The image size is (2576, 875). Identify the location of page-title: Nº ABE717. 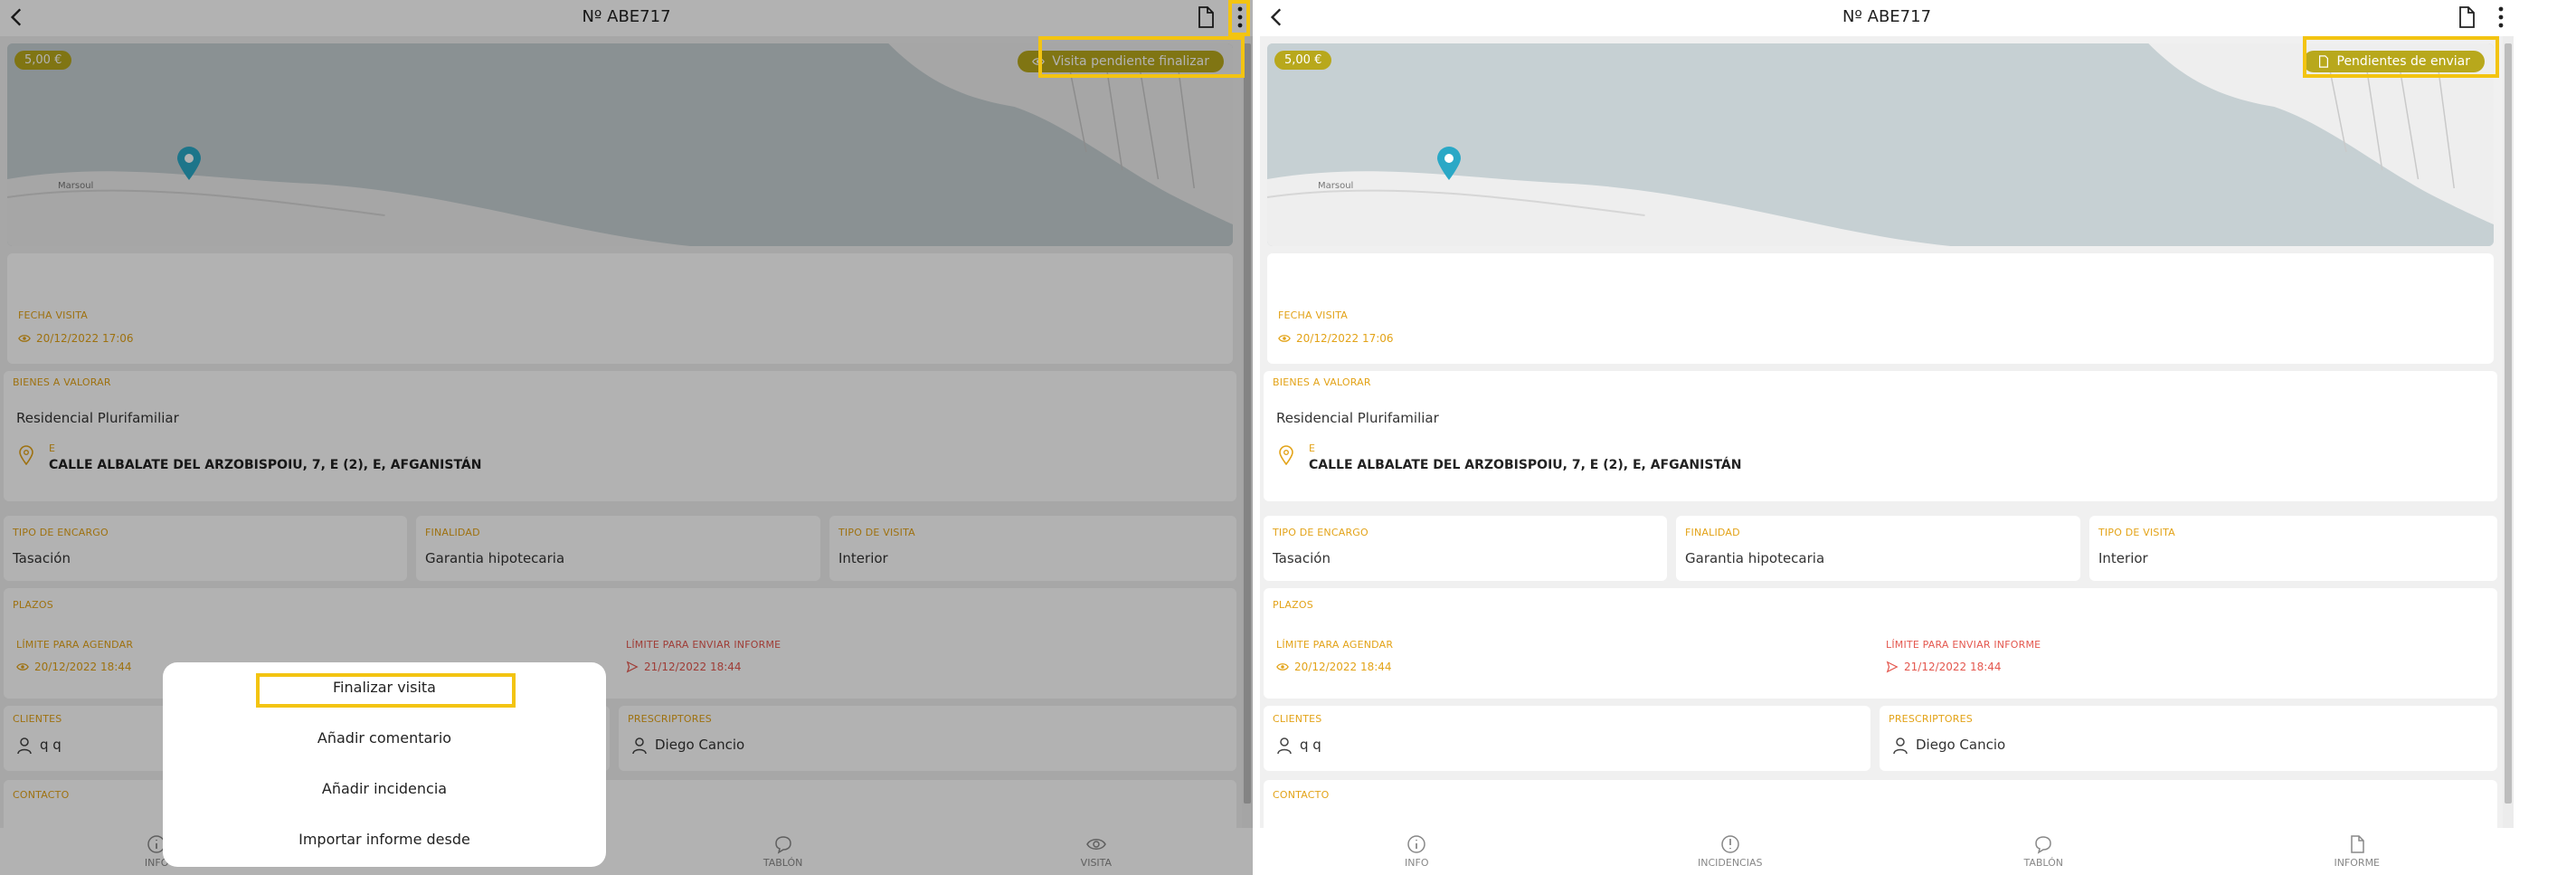
(1887, 16).